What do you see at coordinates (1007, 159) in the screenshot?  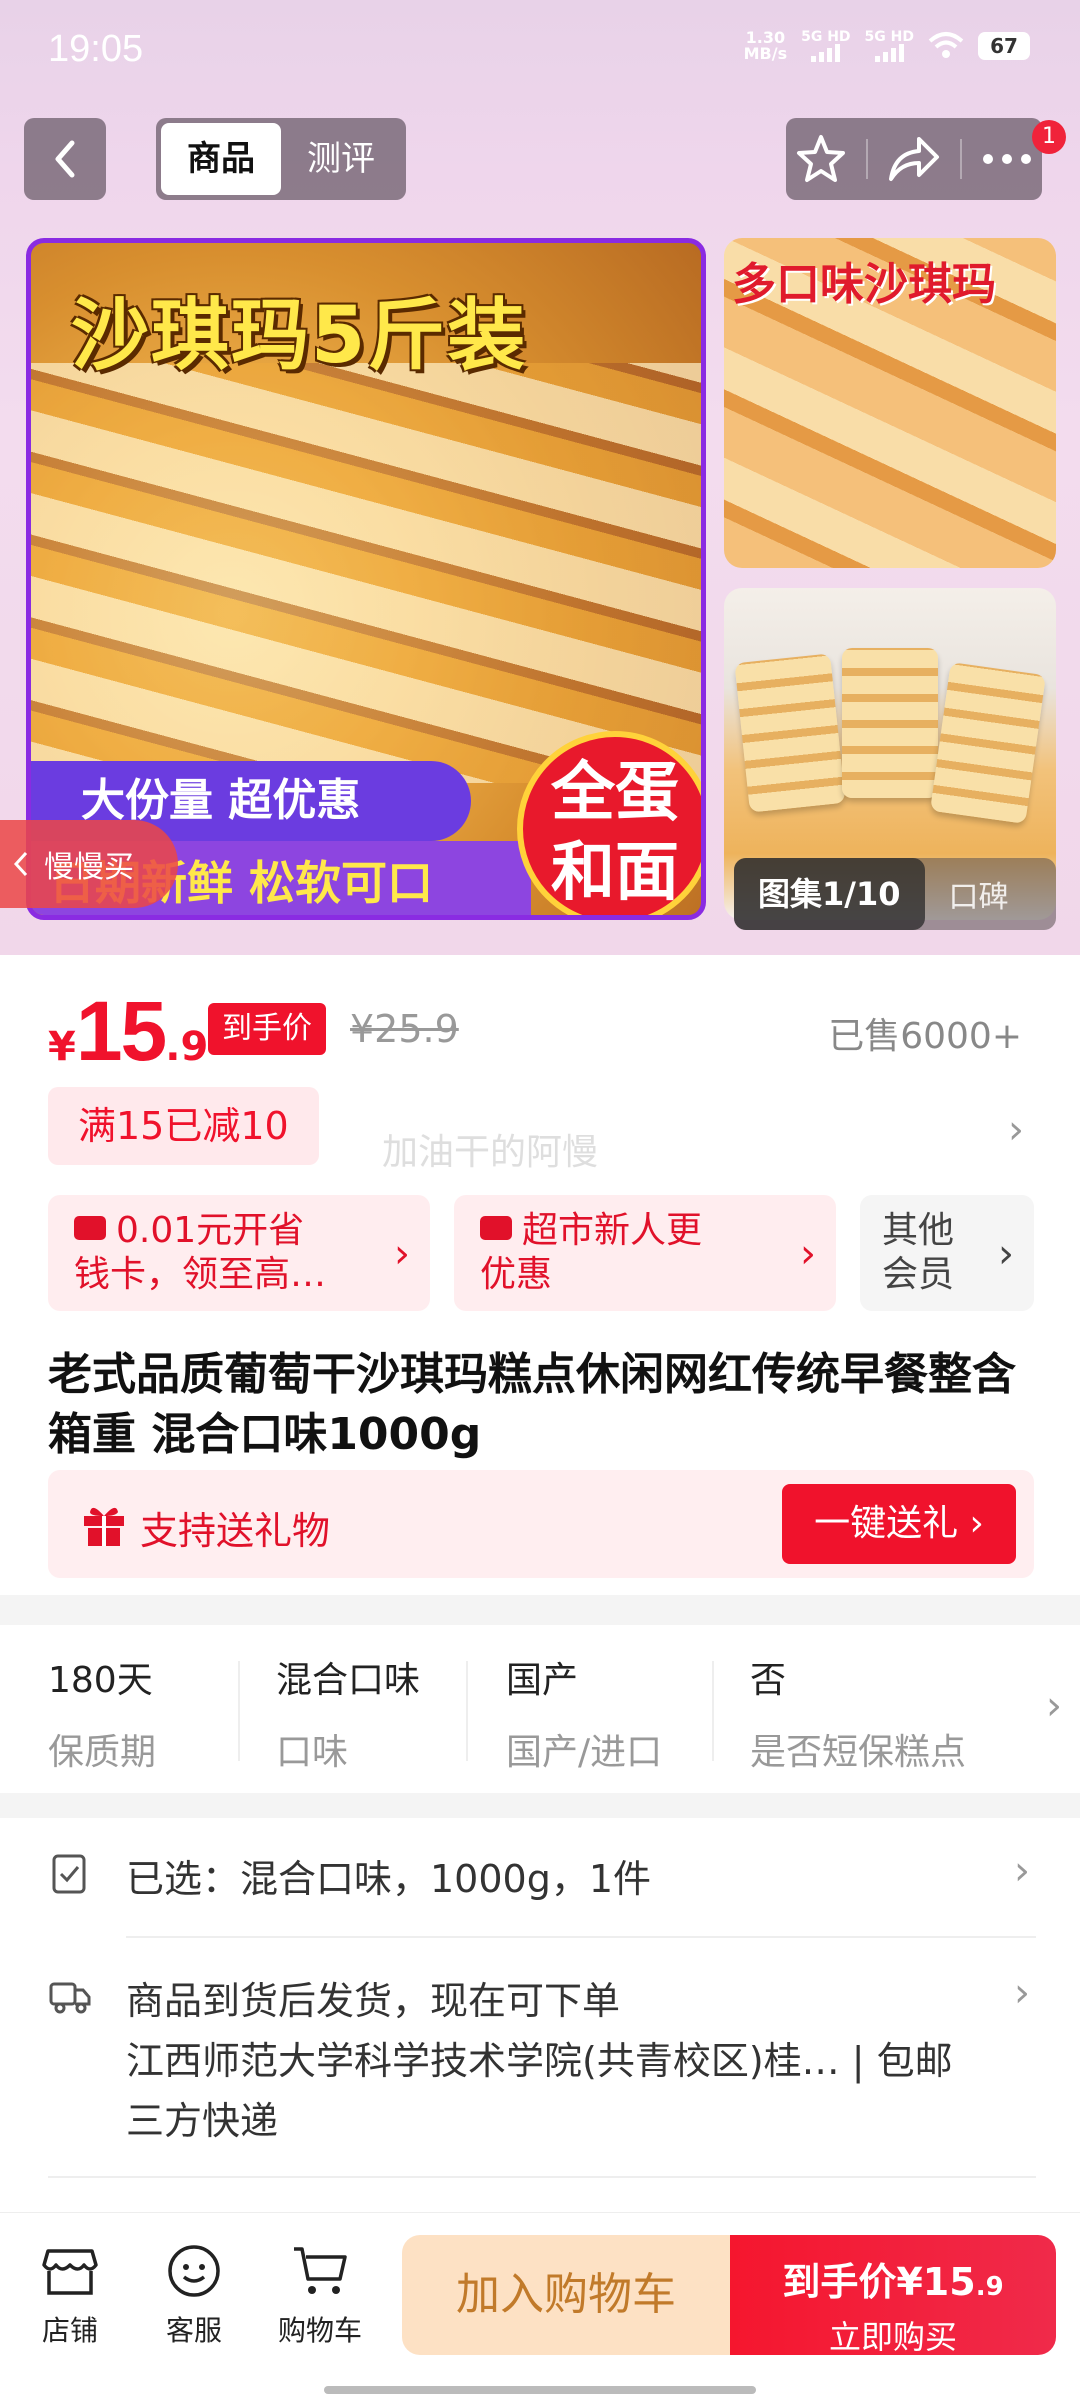 I see `more-icon` at bounding box center [1007, 159].